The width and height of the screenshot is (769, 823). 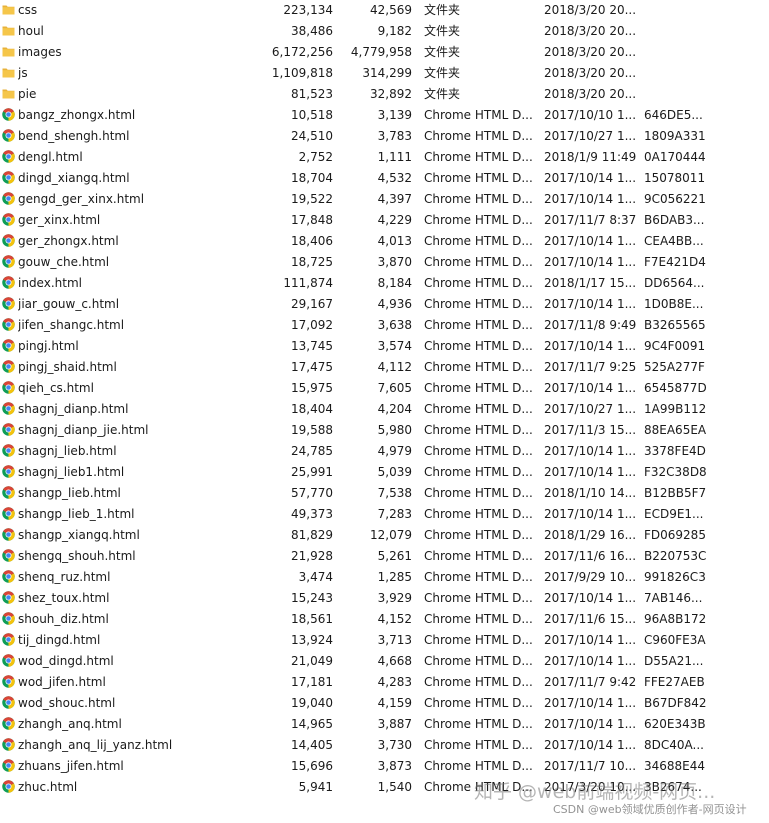 I want to click on modified-date: 2017/11/7 9:42, so click(x=590, y=682).